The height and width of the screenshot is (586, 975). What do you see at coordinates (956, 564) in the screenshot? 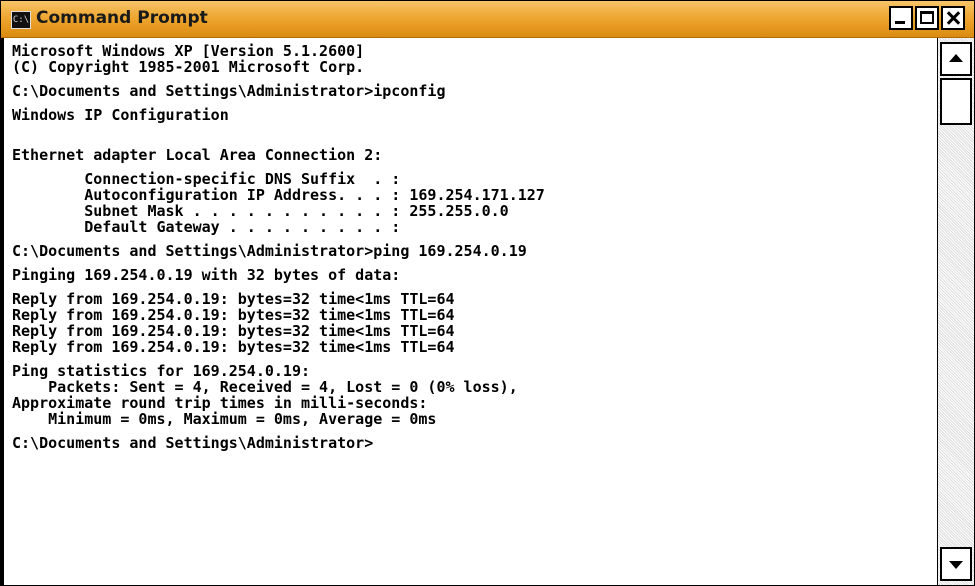
I see `scroll-down-button` at bounding box center [956, 564].